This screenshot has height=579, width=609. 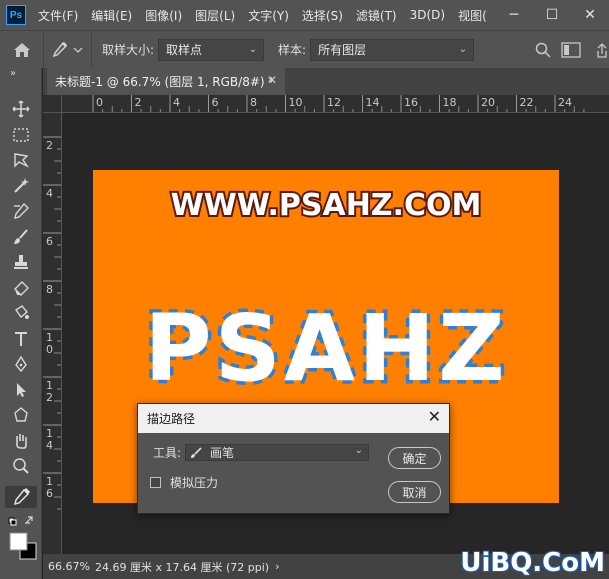 I want to click on tool-row: 工具: 画笔 ⌄, so click(x=261, y=452).